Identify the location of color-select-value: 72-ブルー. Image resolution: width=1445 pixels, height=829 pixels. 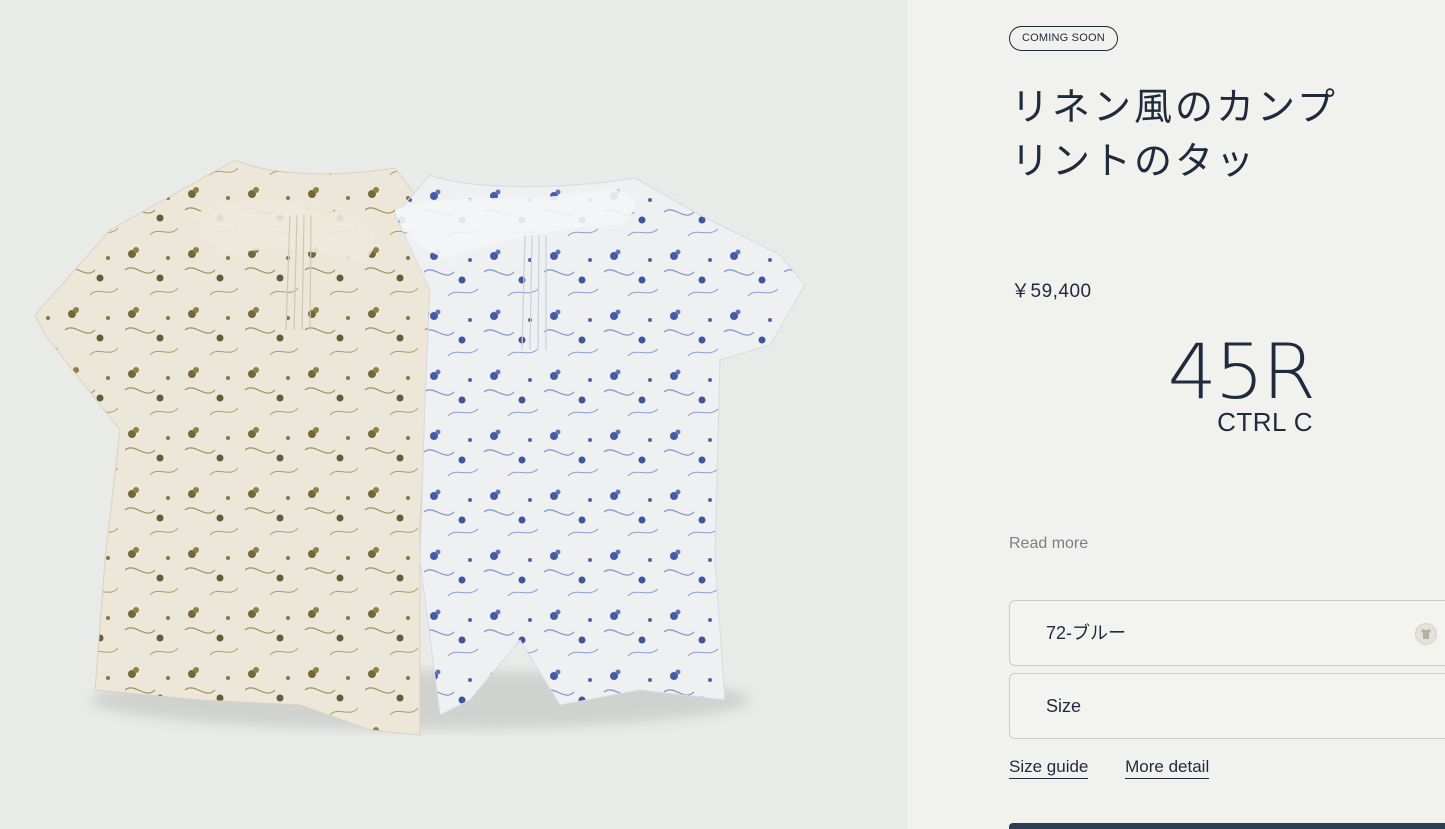
(1086, 633).